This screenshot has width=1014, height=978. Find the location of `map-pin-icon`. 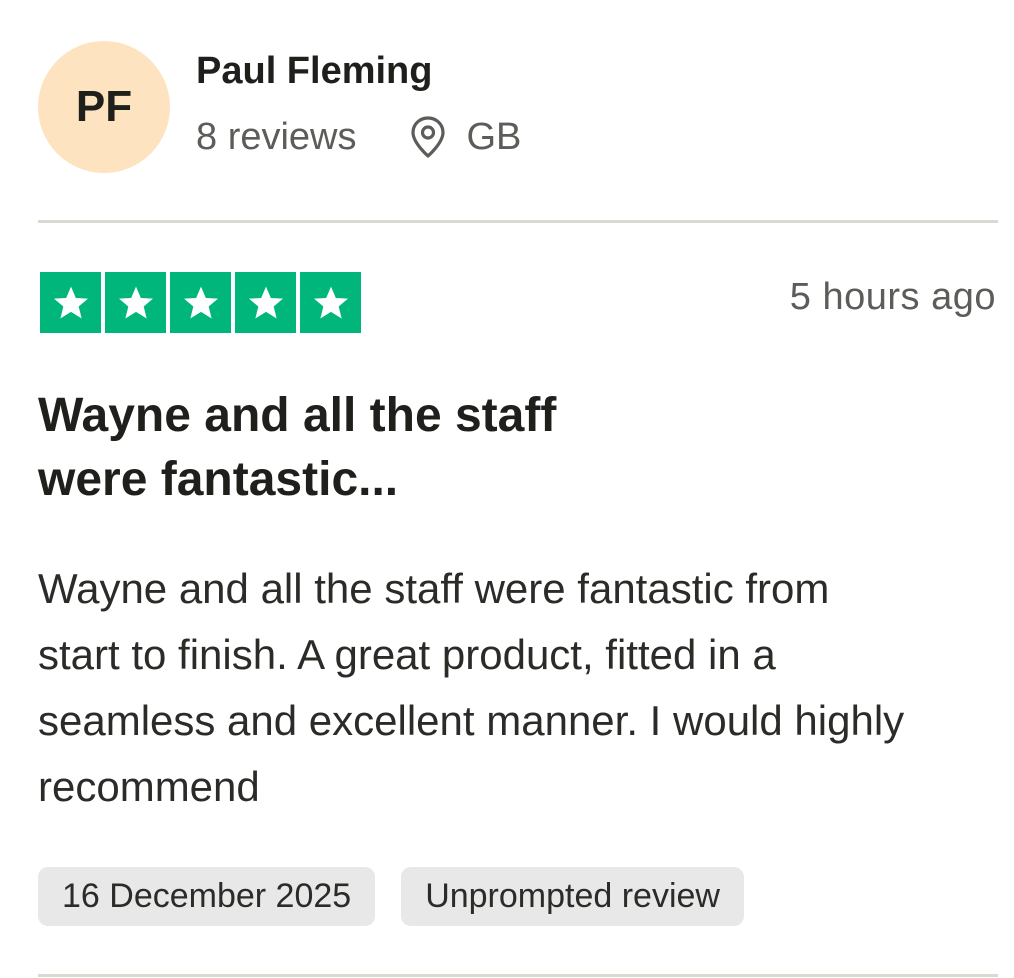

map-pin-icon is located at coordinates (428, 137).